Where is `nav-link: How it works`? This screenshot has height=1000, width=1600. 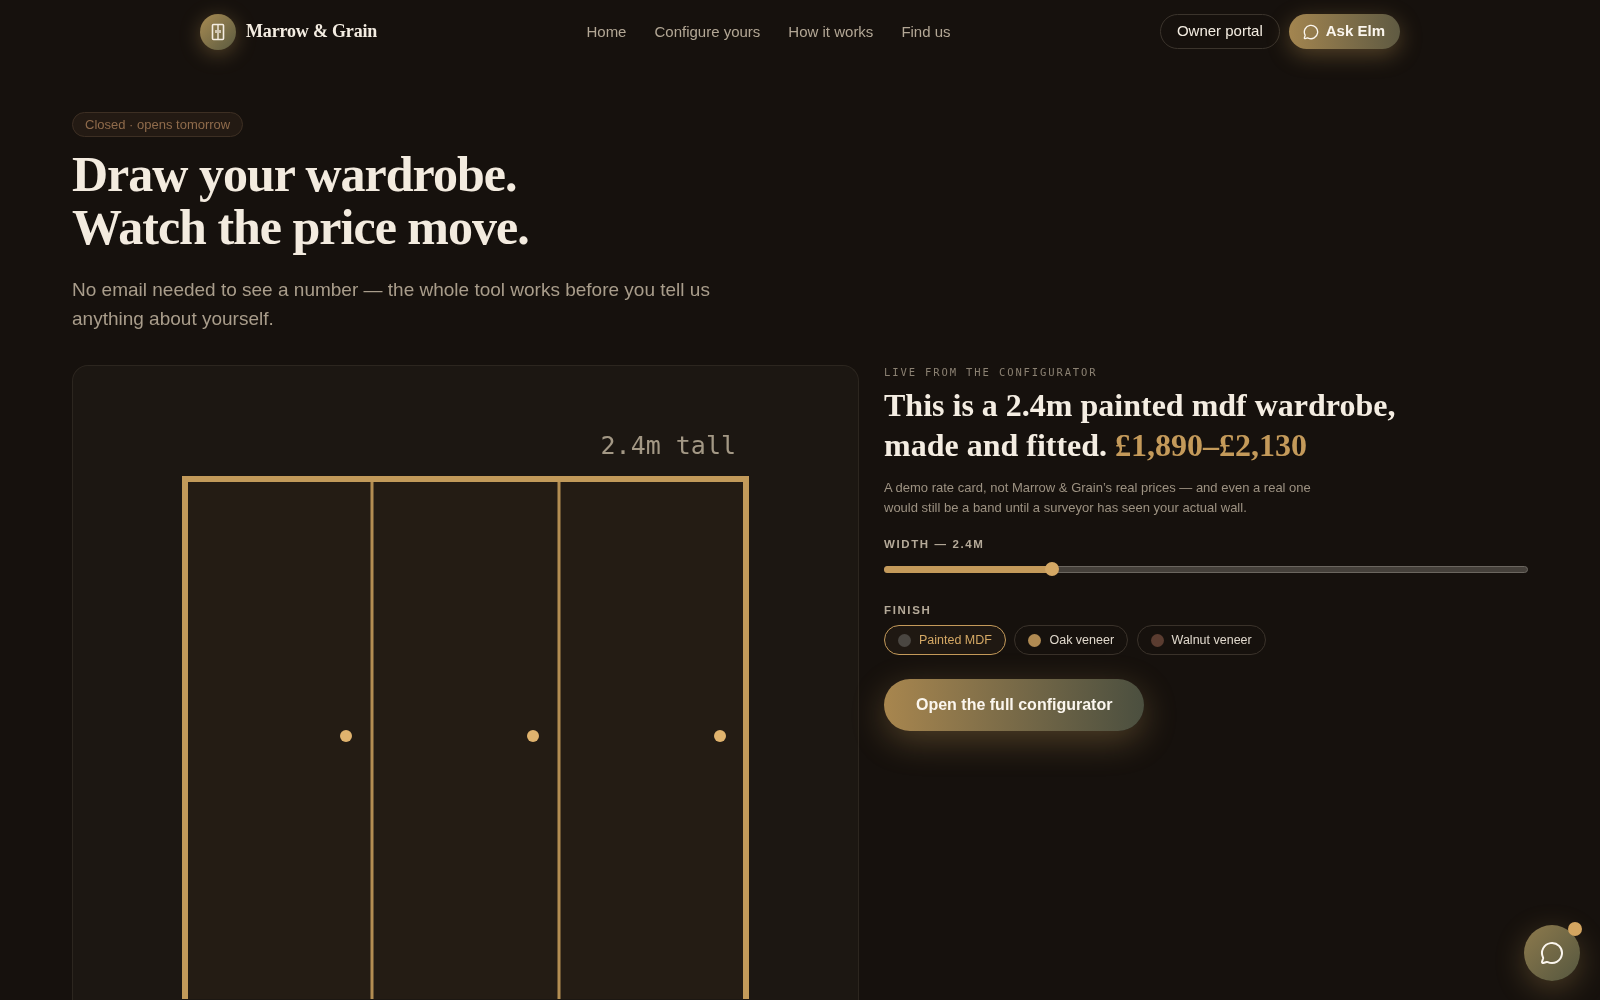
nav-link: How it works is located at coordinates (831, 32).